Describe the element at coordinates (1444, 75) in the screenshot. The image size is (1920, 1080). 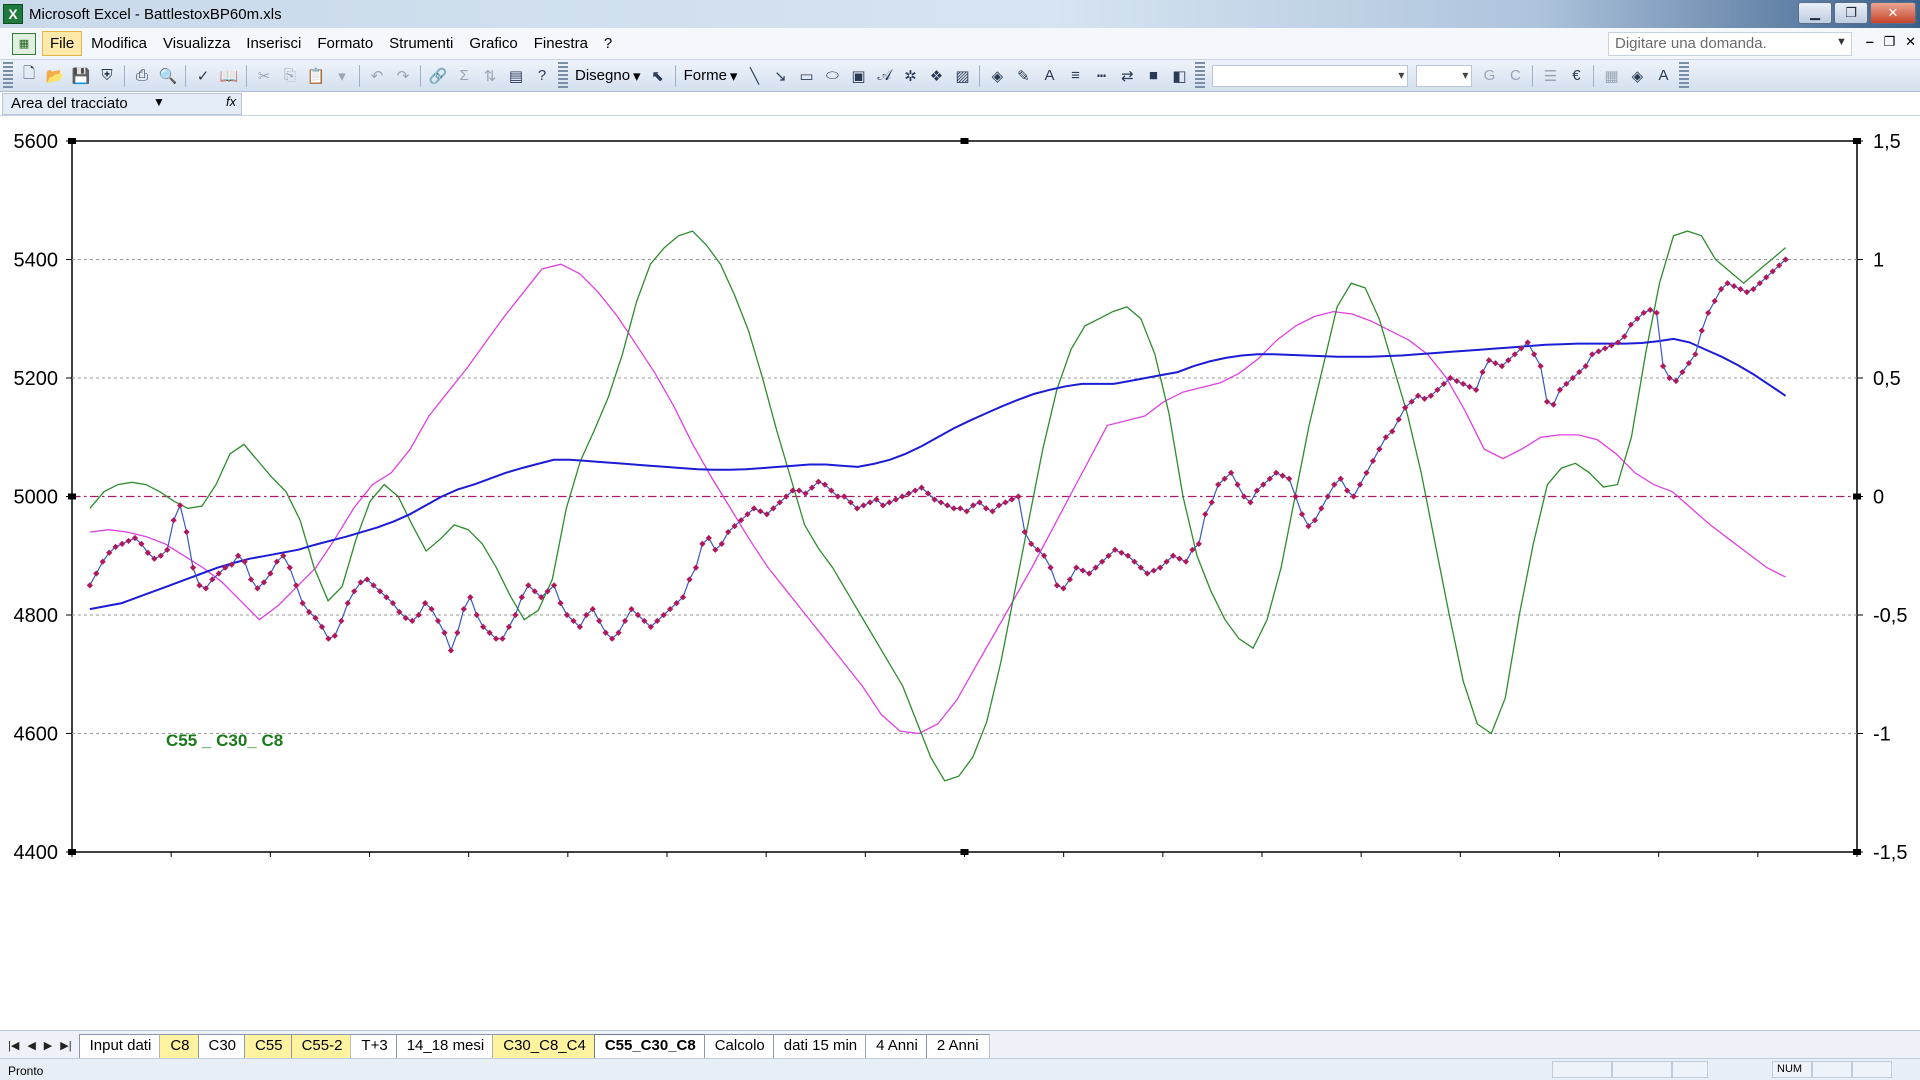
I see `font-size-select` at that location.